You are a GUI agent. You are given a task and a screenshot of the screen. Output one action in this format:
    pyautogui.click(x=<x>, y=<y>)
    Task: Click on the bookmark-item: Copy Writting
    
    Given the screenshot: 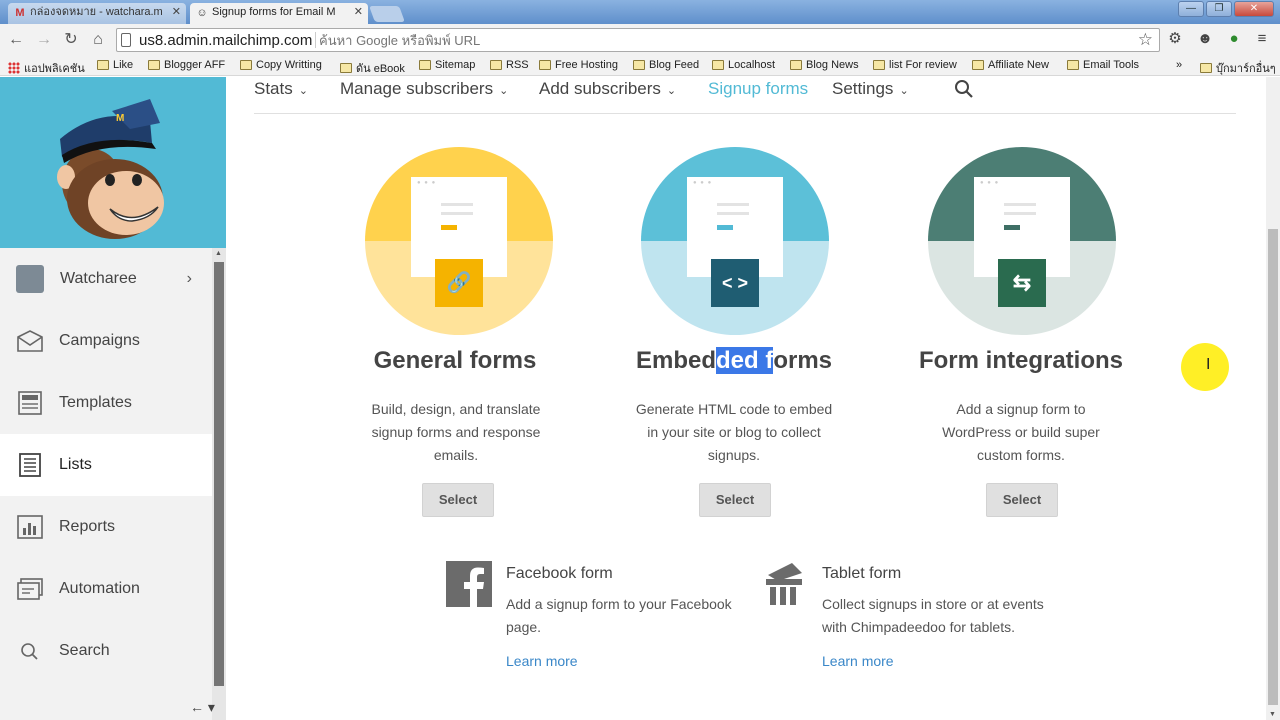 What is the action you would take?
    pyautogui.click(x=281, y=65)
    